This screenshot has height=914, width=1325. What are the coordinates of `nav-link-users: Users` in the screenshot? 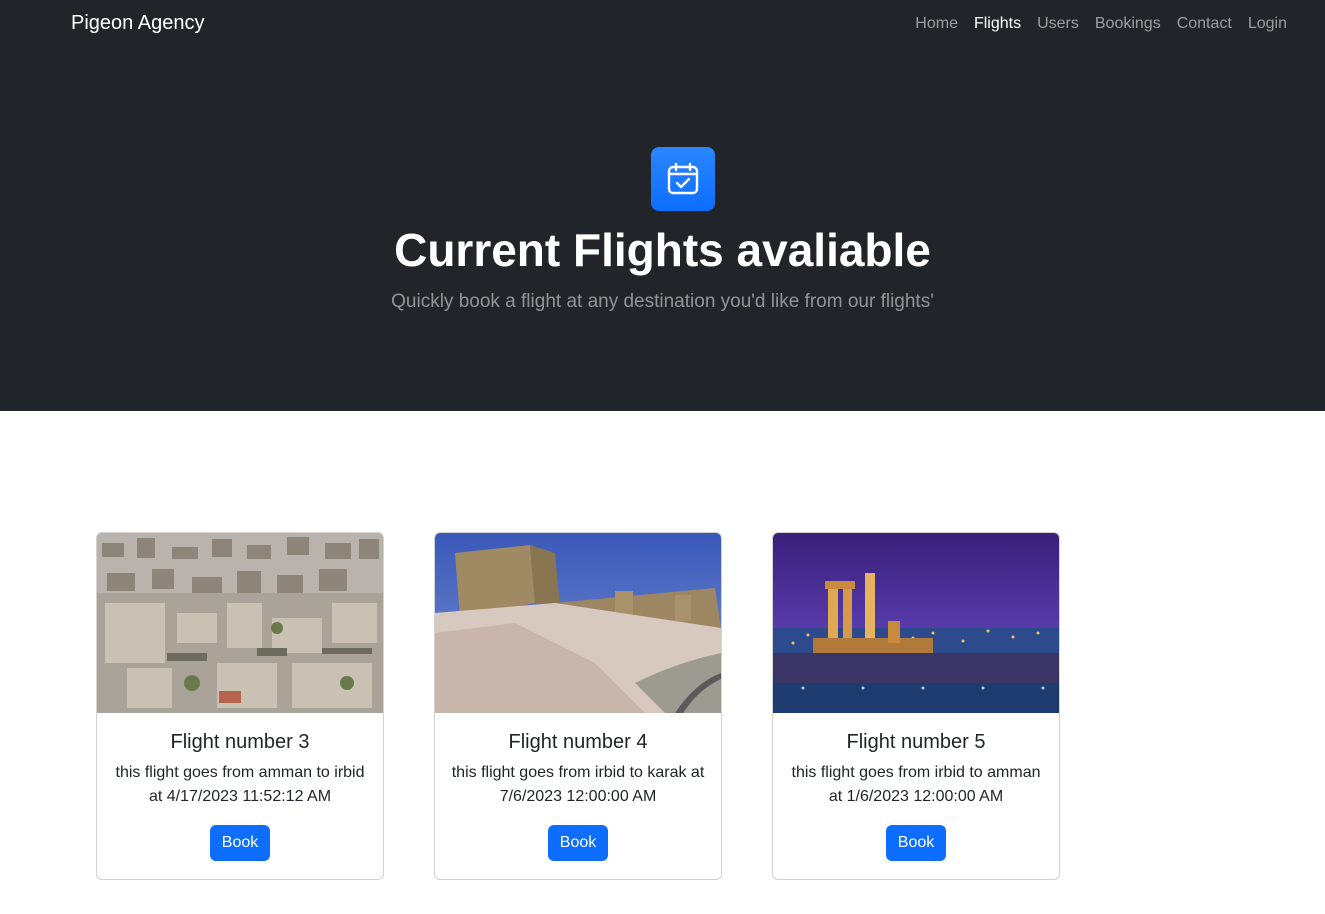 It's located at (1058, 24).